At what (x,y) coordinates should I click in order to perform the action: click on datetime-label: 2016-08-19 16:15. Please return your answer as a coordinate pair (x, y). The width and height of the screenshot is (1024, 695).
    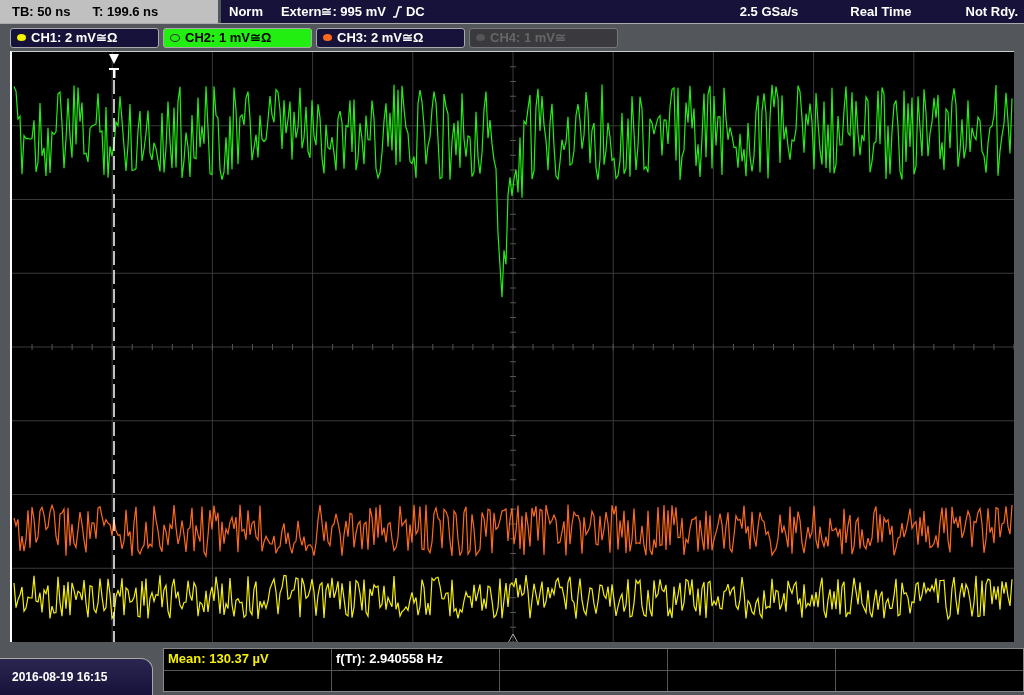
    Looking at the image, I should click on (76, 676).